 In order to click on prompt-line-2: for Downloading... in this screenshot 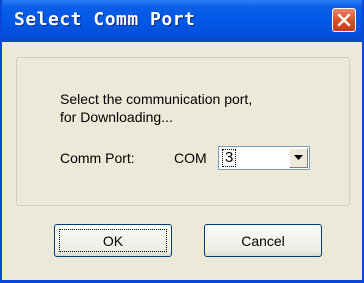, I will do `click(116, 117)`.